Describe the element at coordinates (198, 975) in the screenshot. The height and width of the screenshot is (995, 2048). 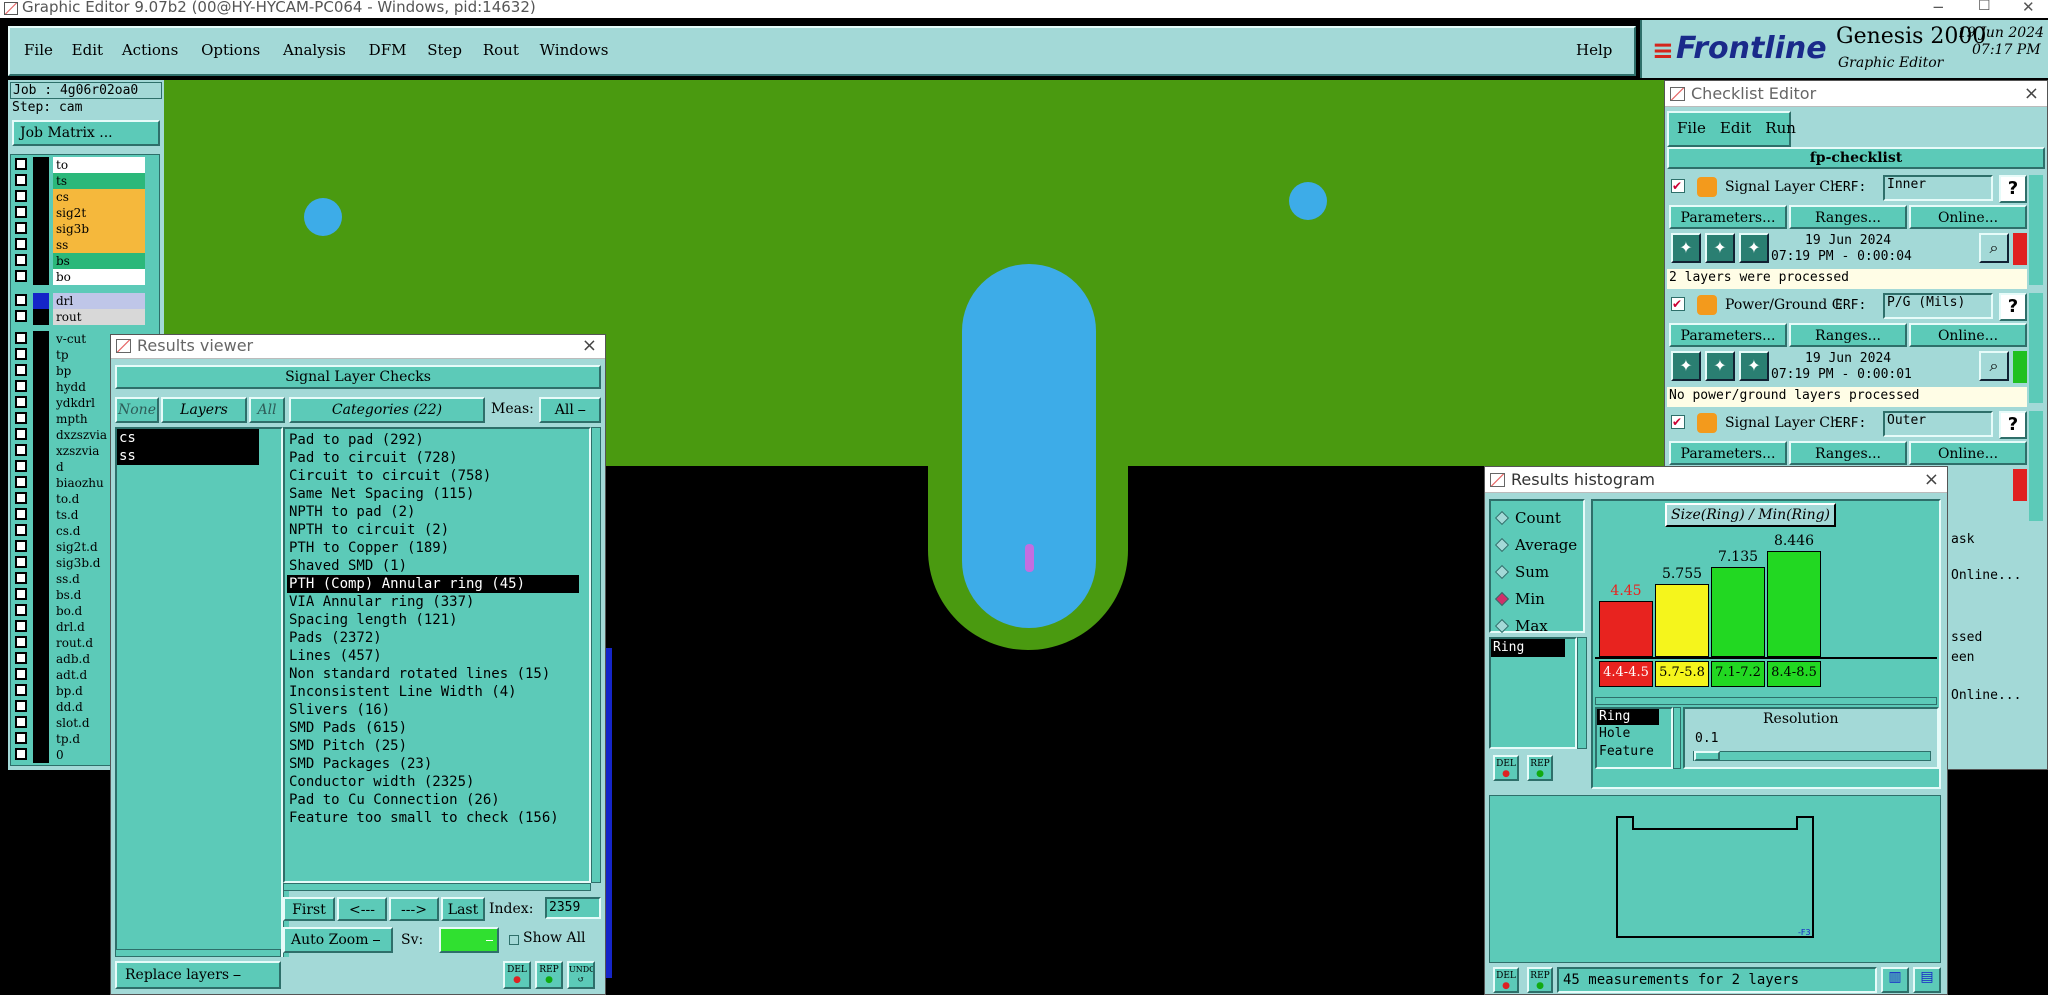
I see `replace-layers-dropdown: Replace layers ⎯` at that location.